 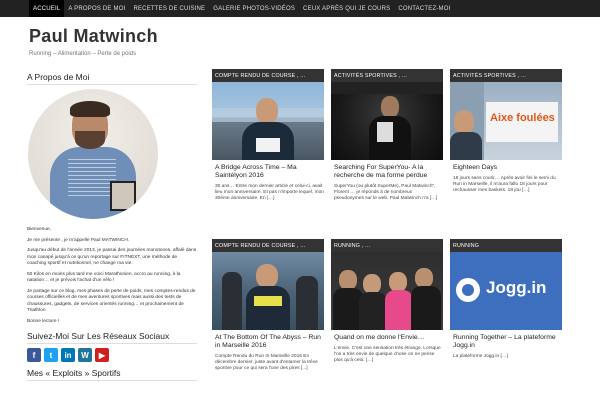 What do you see at coordinates (169, 8) in the screenshot?
I see `nav-item-recettes: RECETTES DE CUISINE` at bounding box center [169, 8].